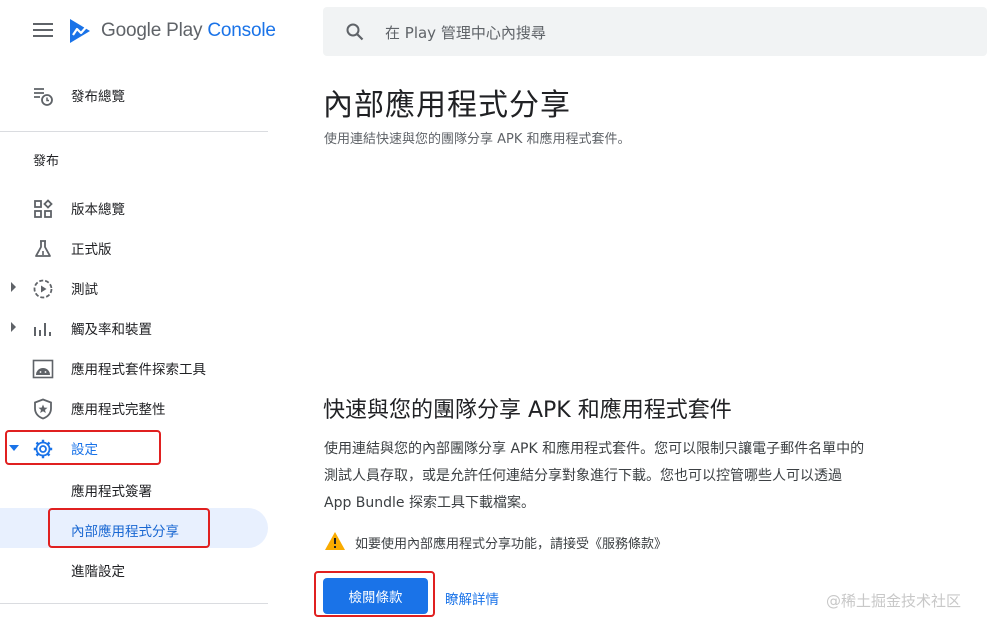 Image resolution: width=992 pixels, height=617 pixels. What do you see at coordinates (84, 290) in the screenshot?
I see `sidebar-item-label: 測試` at bounding box center [84, 290].